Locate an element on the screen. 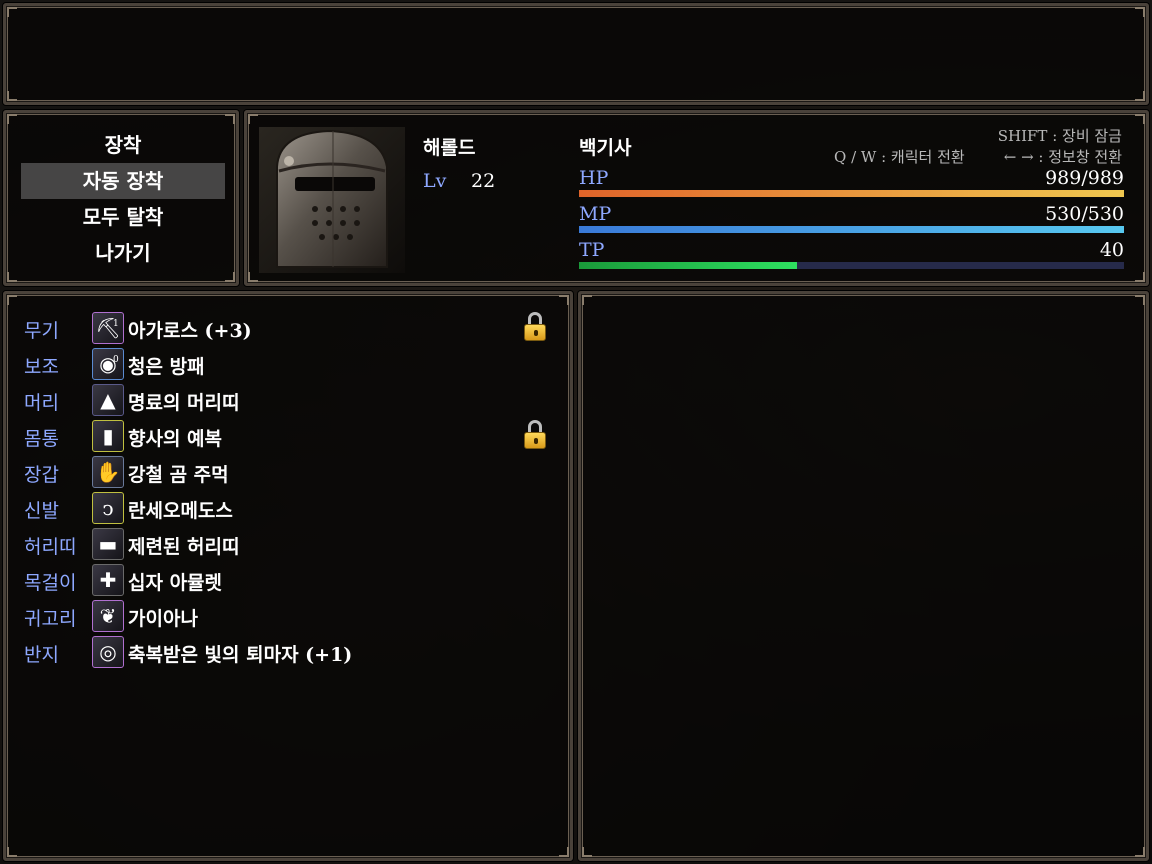 The width and height of the screenshot is (1152, 864). tp-label: TP is located at coordinates (592, 250).